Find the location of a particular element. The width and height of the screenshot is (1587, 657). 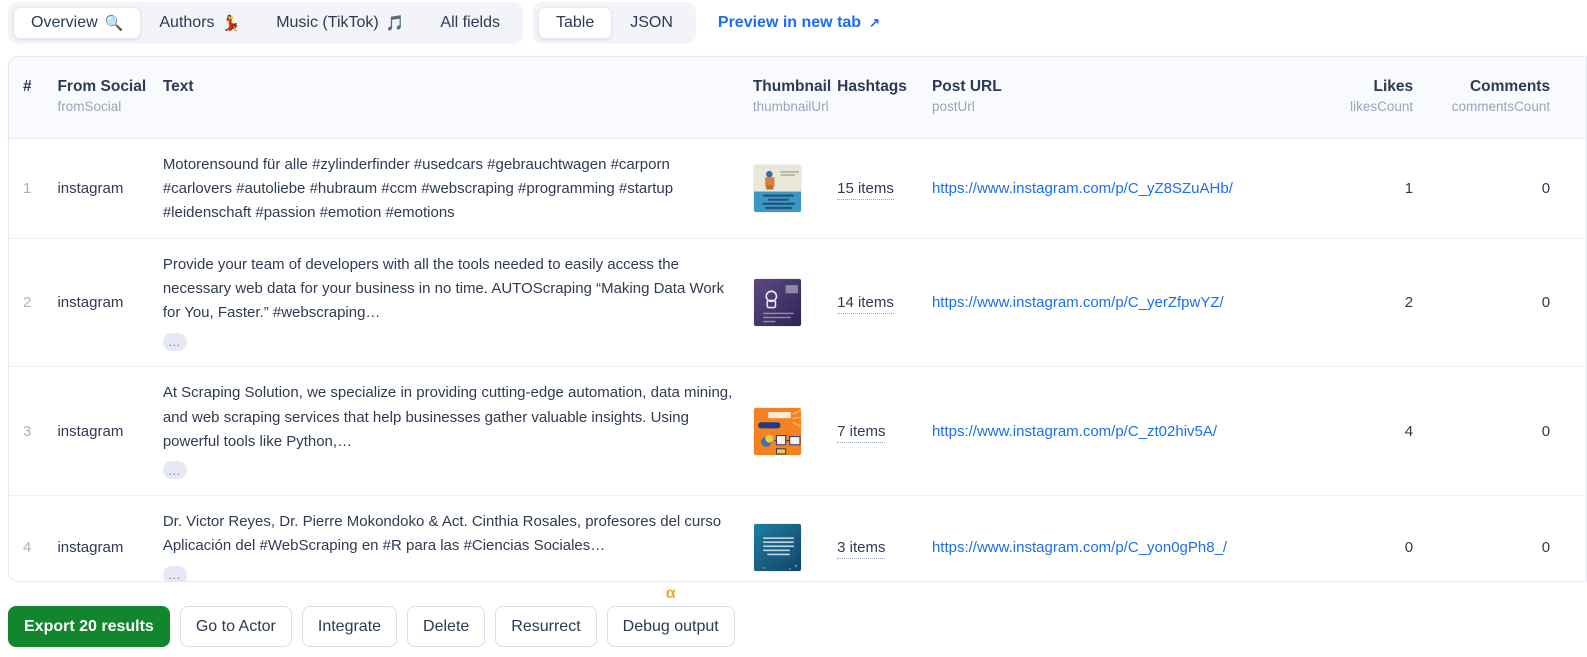

cell-hashtags: 3 items is located at coordinates (884, 538).